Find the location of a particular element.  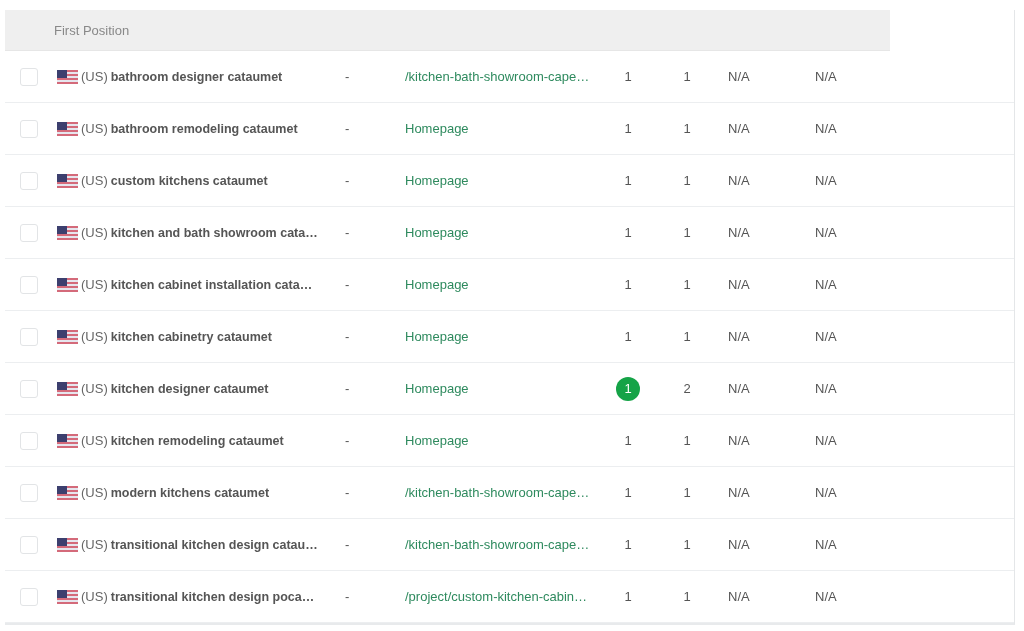

position-value: 2 is located at coordinates (687, 388).